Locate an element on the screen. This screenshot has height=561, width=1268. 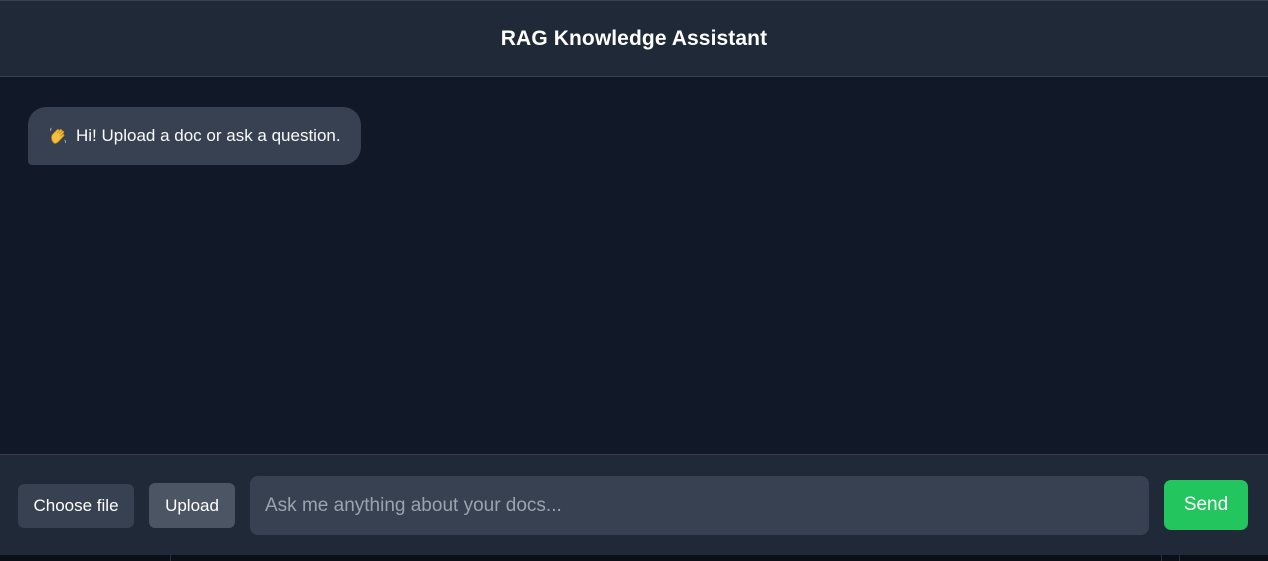
page-title: RAG Knowledge Assistant is located at coordinates (634, 38).